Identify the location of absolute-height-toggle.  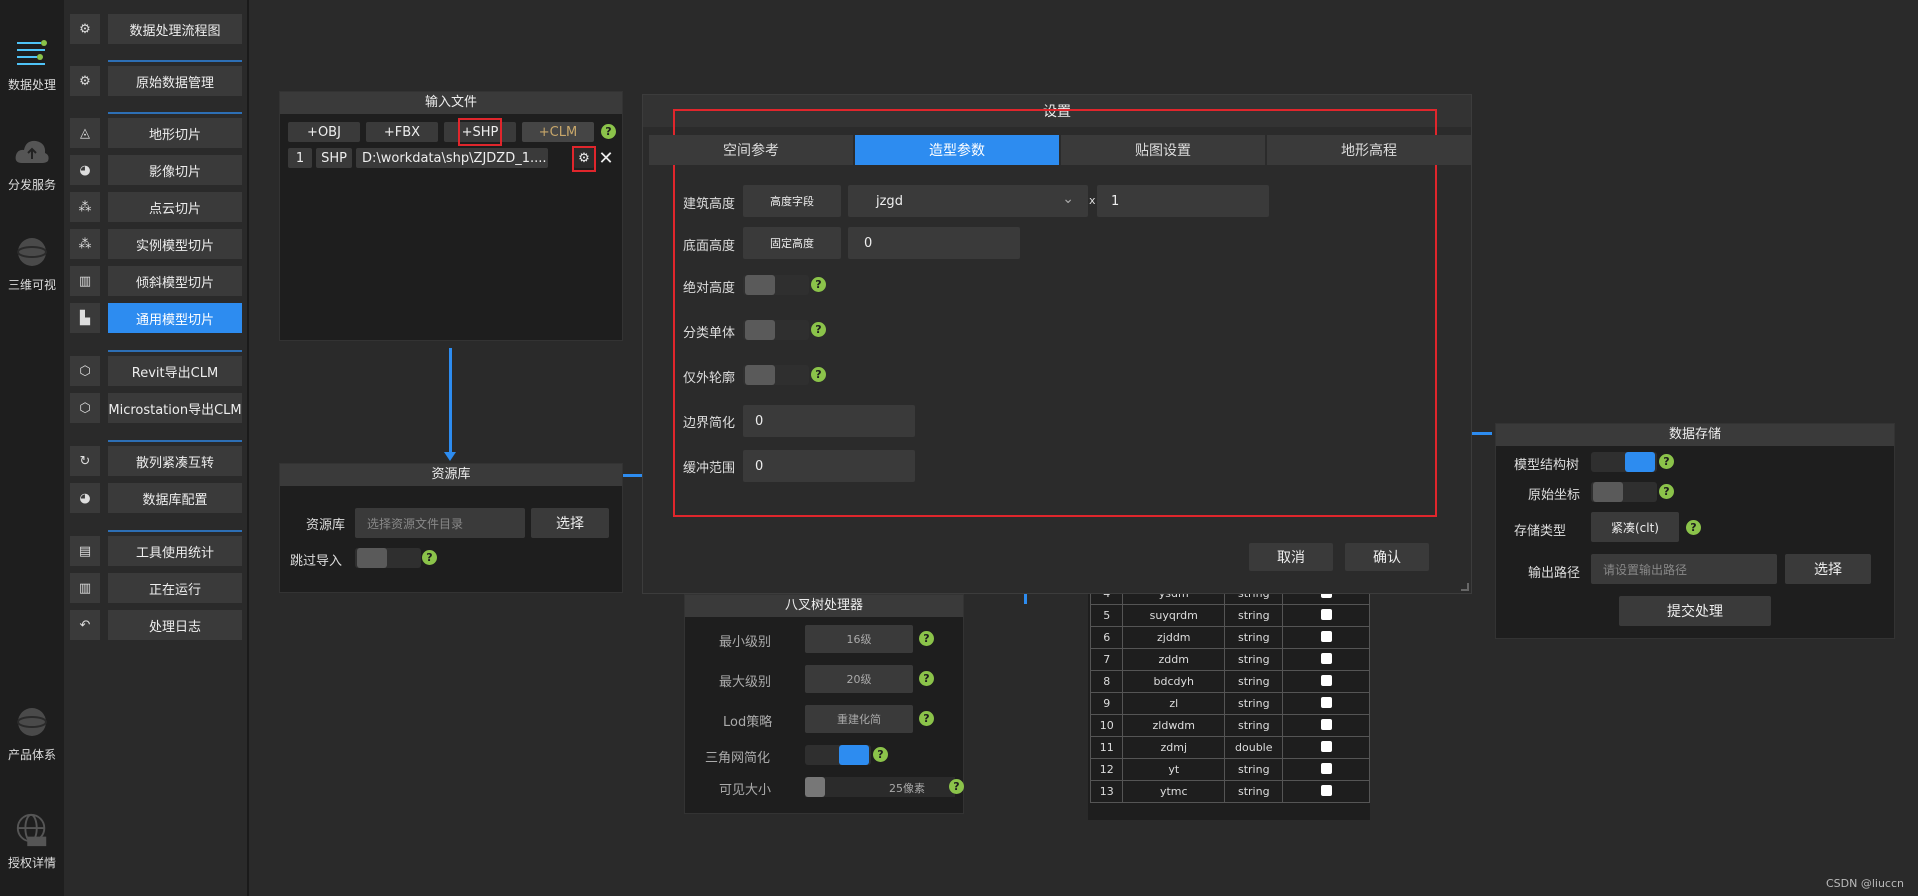
(776, 285).